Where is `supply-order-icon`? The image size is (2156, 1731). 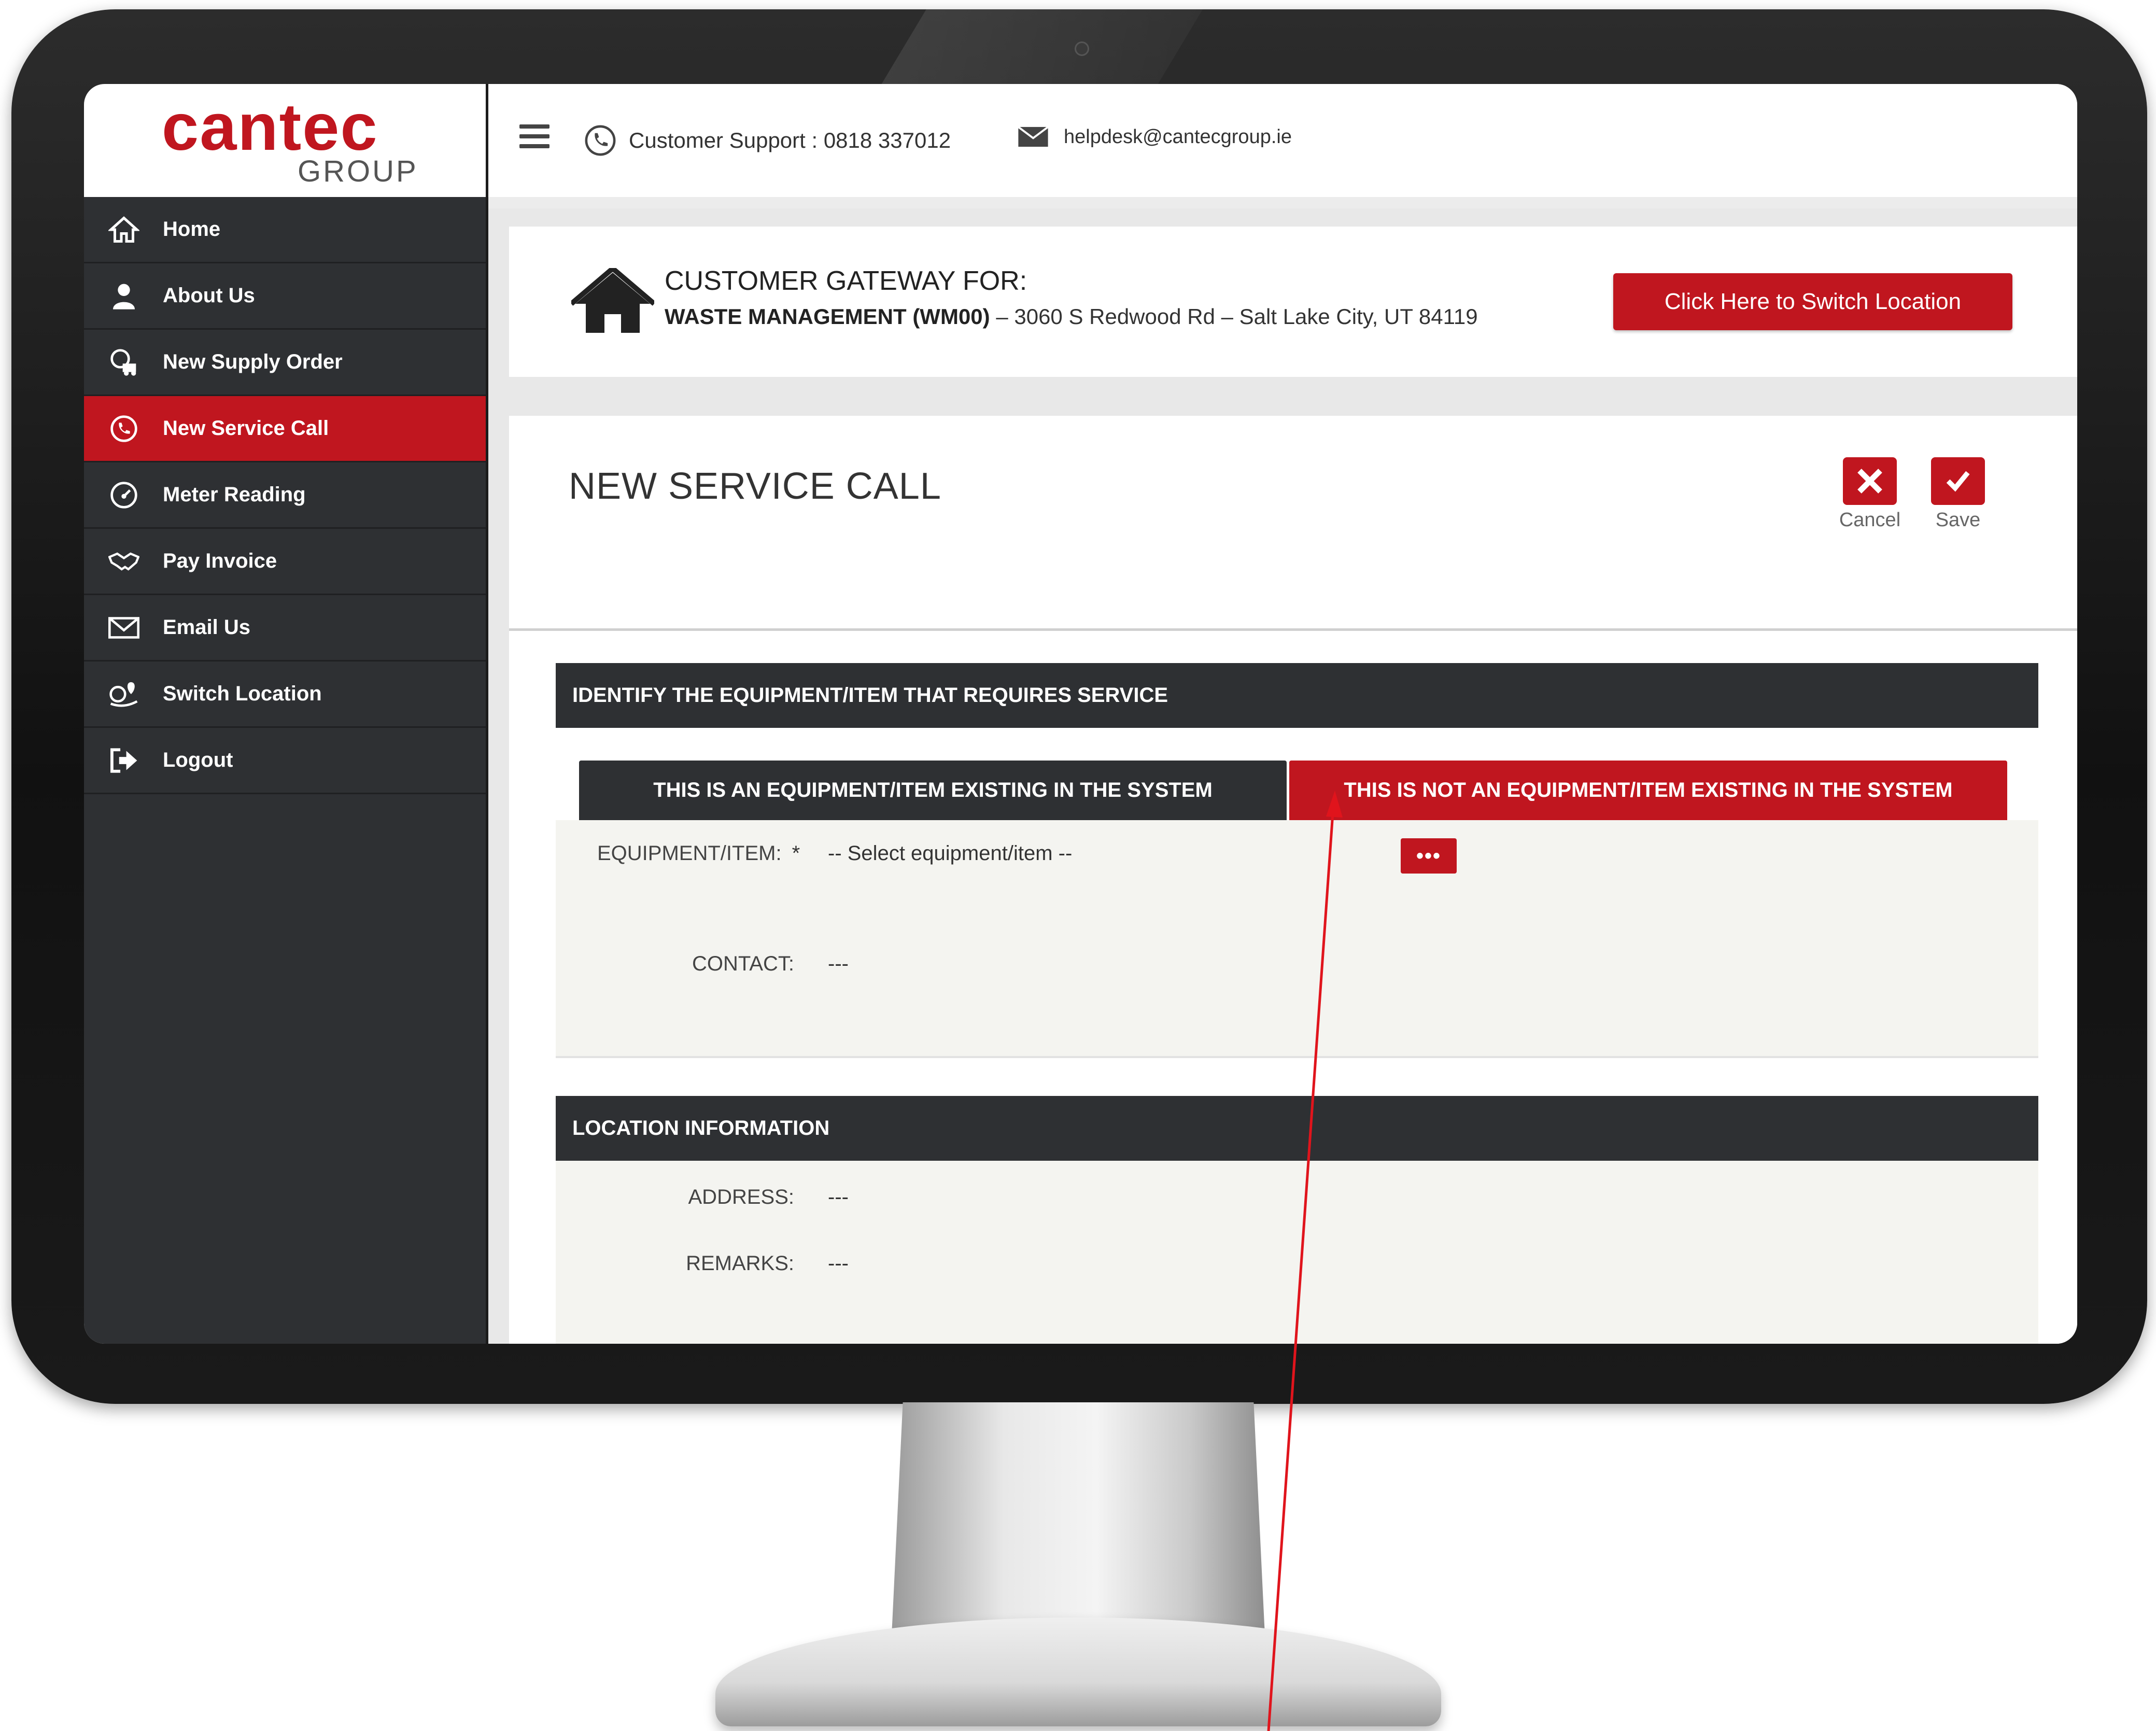 supply-order-icon is located at coordinates (124, 362).